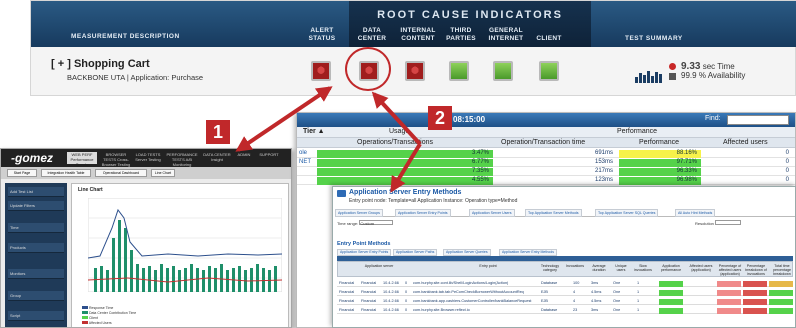 Image resolution: width=796 pixels, height=328 pixels. What do you see at coordinates (359, 213) in the screenshot?
I see `tab-app-server-groups: Application Server Groups` at bounding box center [359, 213].